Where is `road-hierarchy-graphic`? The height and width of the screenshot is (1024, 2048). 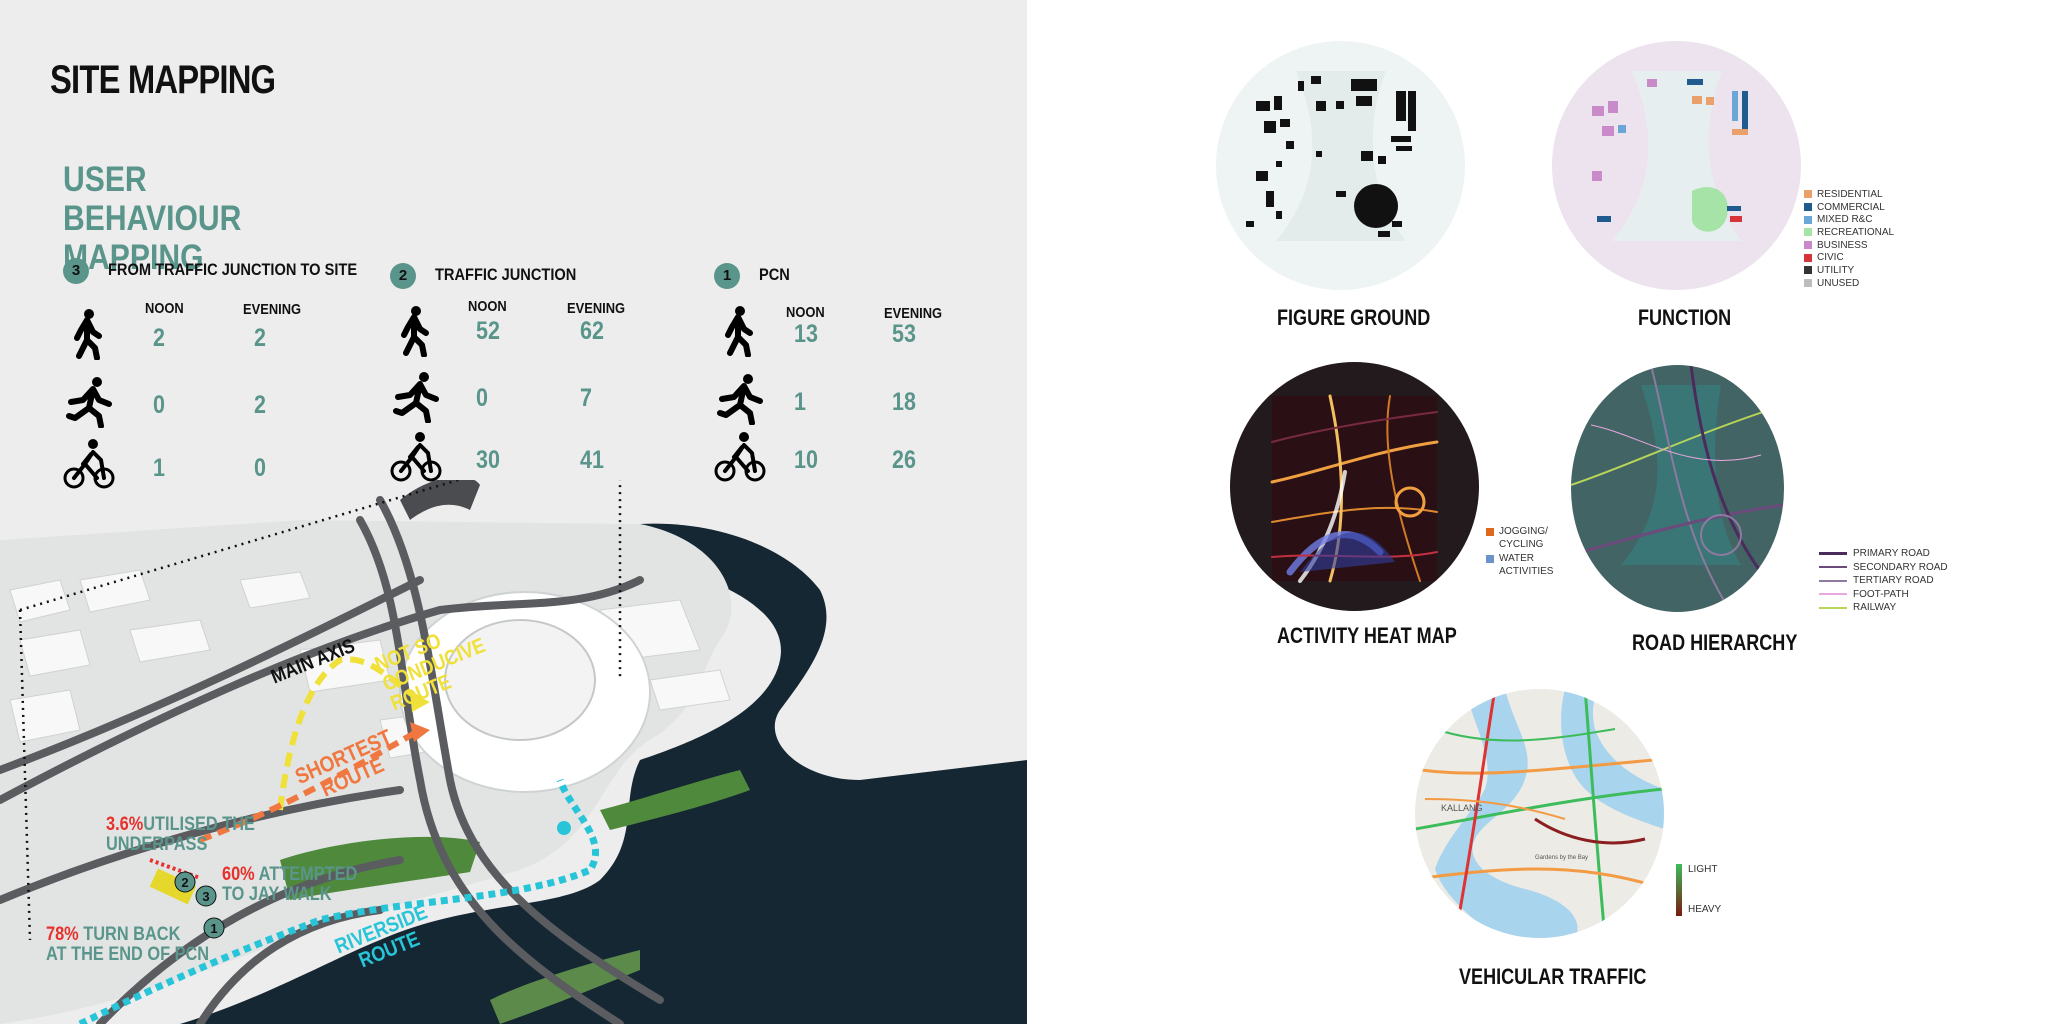 road-hierarchy-graphic is located at coordinates (1677, 488).